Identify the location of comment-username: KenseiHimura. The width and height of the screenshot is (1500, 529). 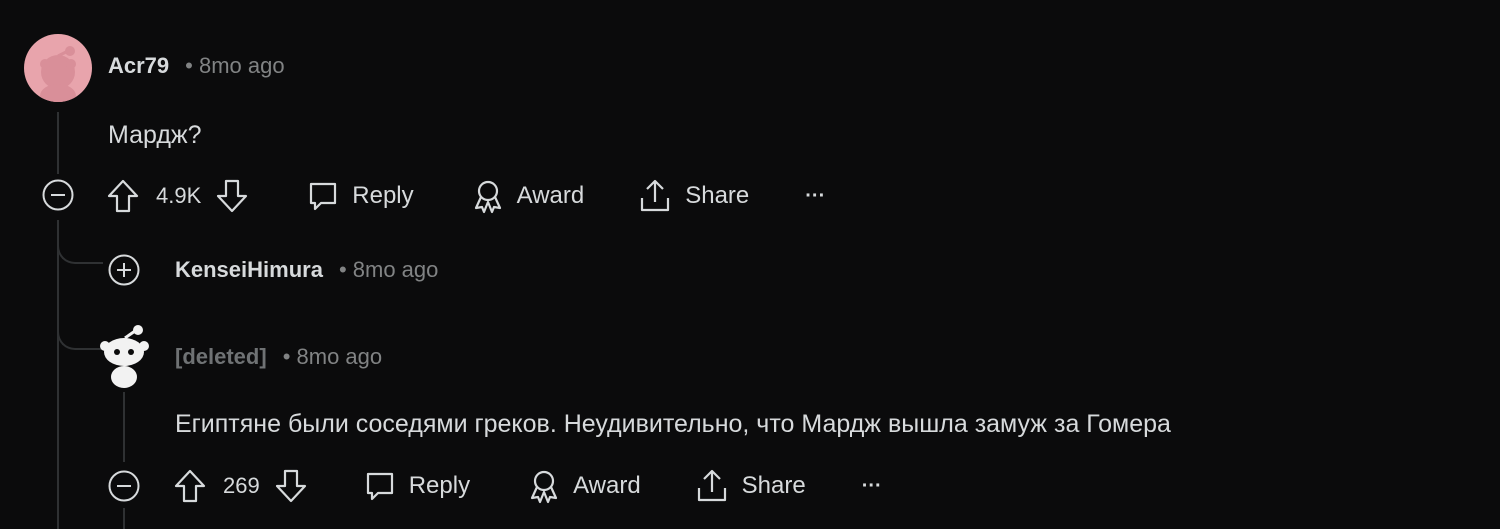
(249, 270).